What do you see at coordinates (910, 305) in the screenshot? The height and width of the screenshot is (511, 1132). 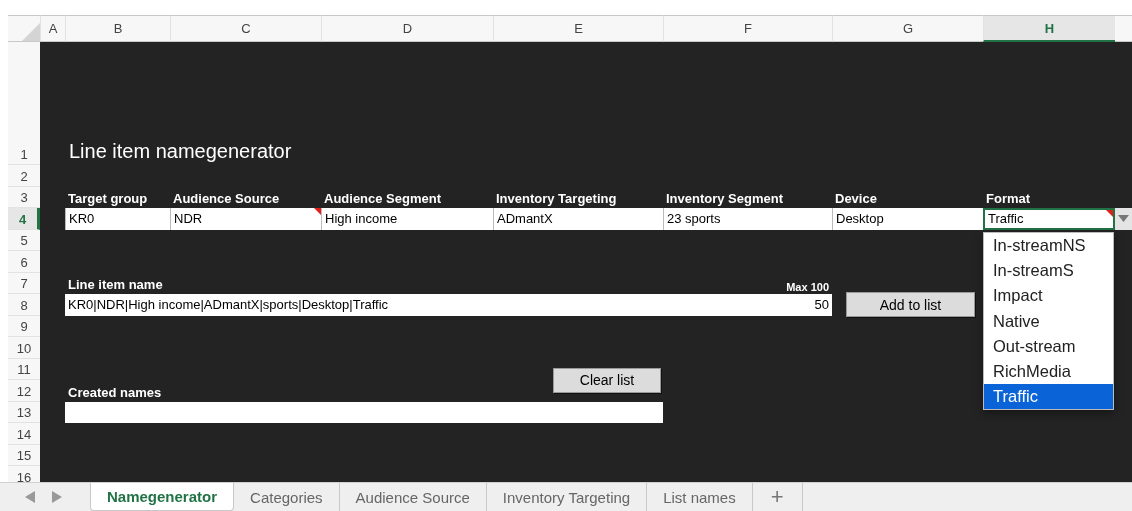 I see `add-to-list-button: Add to list` at bounding box center [910, 305].